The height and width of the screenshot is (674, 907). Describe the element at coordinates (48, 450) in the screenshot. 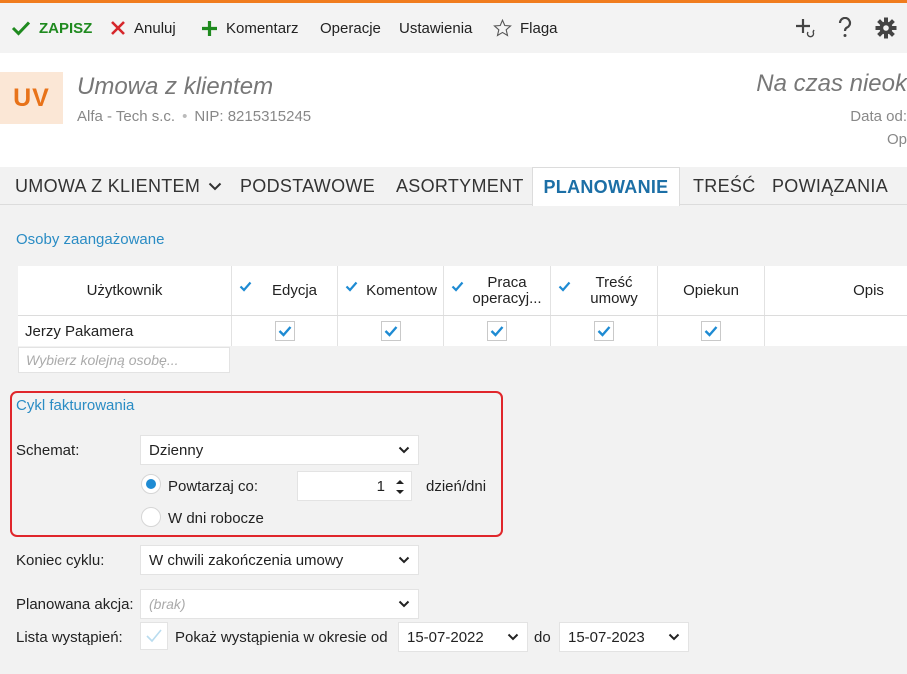

I see `scheme-label: Schemat:` at that location.